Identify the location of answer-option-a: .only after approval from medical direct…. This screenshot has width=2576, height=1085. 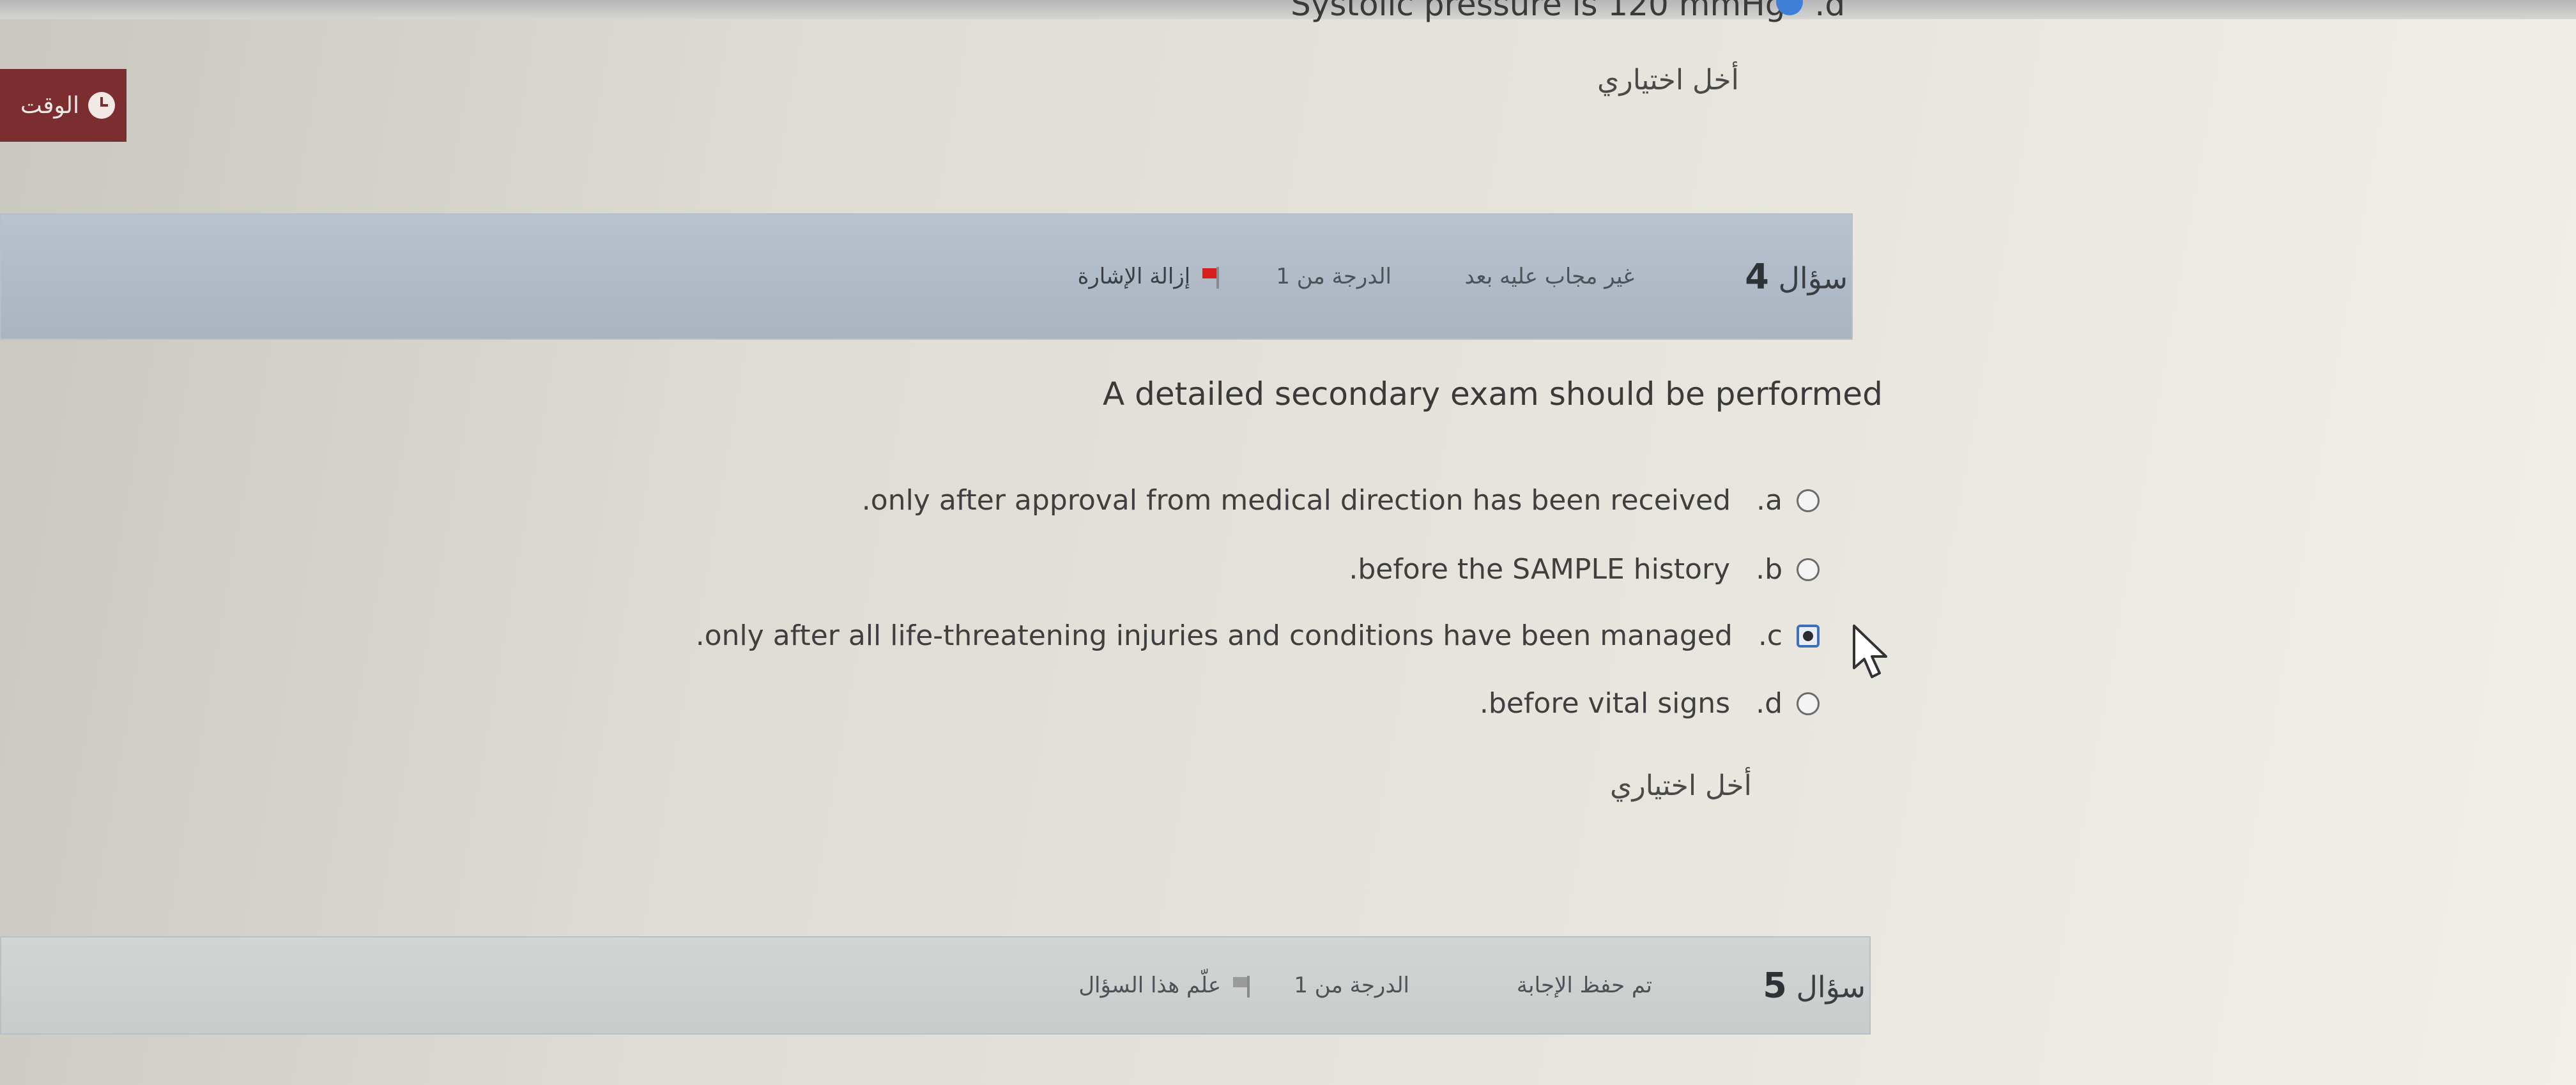
(1341, 500).